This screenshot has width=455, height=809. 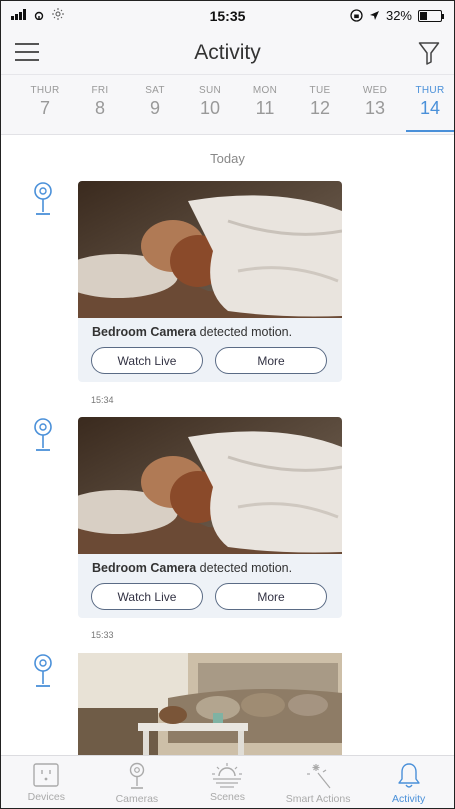 What do you see at coordinates (431, 15) in the screenshot?
I see `battery-icon` at bounding box center [431, 15].